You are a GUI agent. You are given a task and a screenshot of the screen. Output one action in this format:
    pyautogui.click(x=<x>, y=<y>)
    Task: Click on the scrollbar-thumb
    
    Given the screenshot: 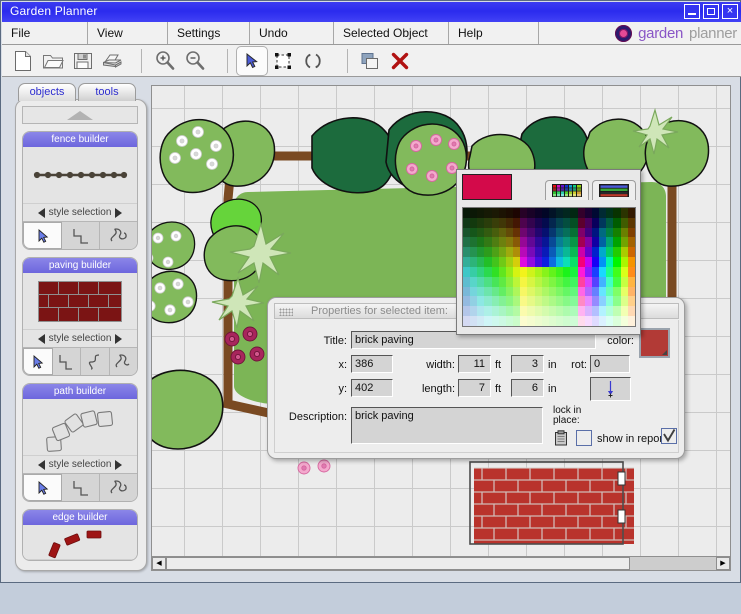 What is the action you would take?
    pyautogui.click(x=398, y=563)
    